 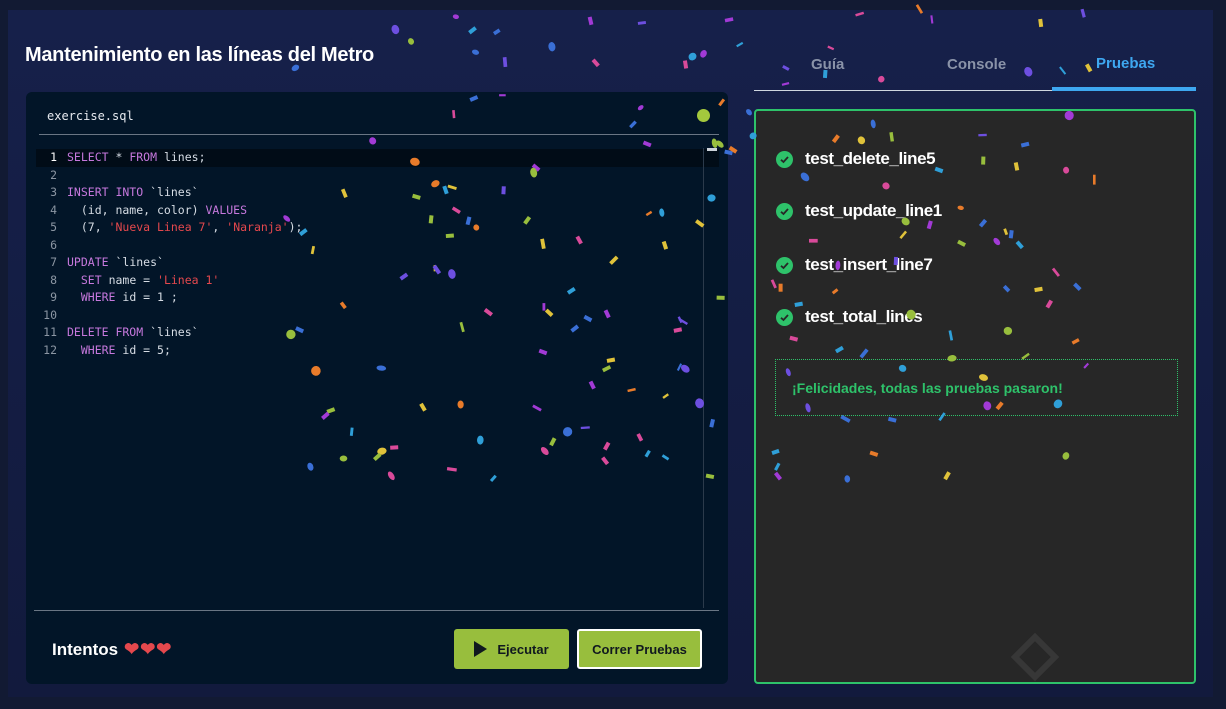 I want to click on line-content: UPDATE `lines`, so click(x=115, y=263).